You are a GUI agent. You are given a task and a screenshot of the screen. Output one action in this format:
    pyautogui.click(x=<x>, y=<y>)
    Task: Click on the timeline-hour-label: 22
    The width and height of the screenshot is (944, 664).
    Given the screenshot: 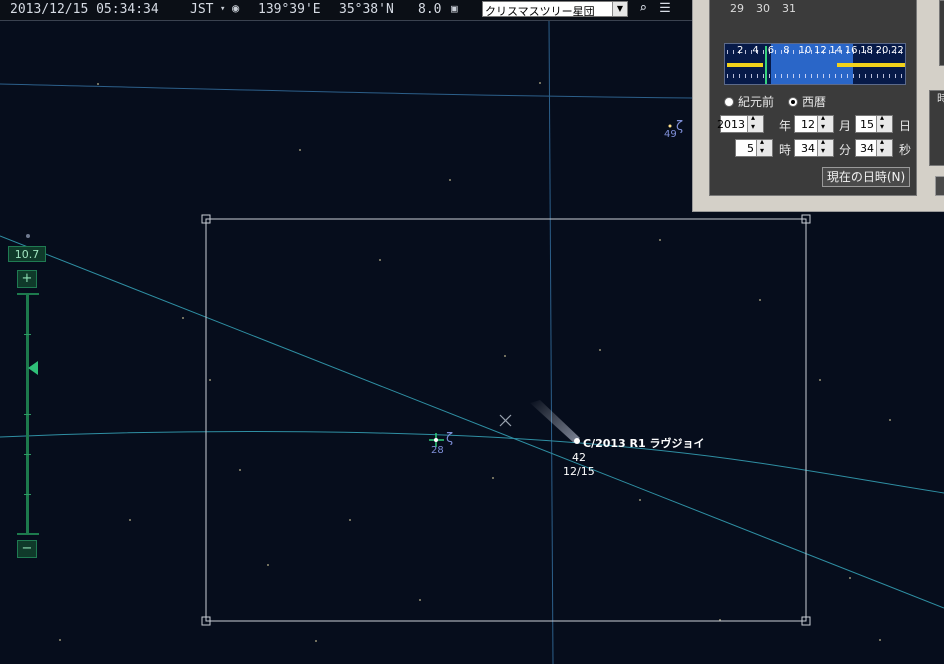 What is the action you would take?
    pyautogui.click(x=897, y=50)
    